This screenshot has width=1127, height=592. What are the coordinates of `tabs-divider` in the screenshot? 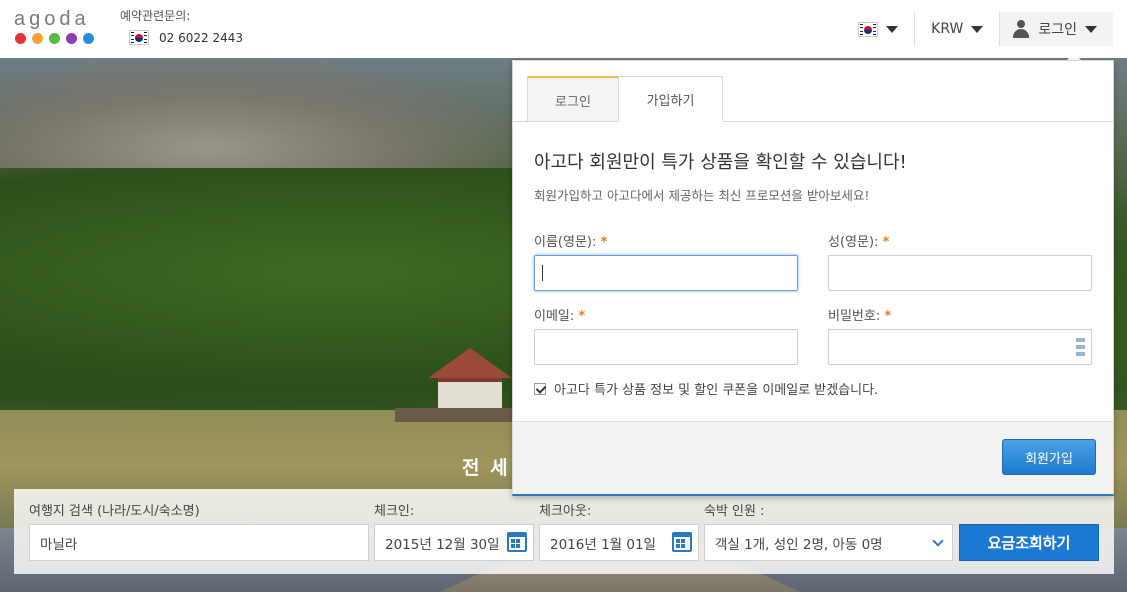 It's located at (813, 121).